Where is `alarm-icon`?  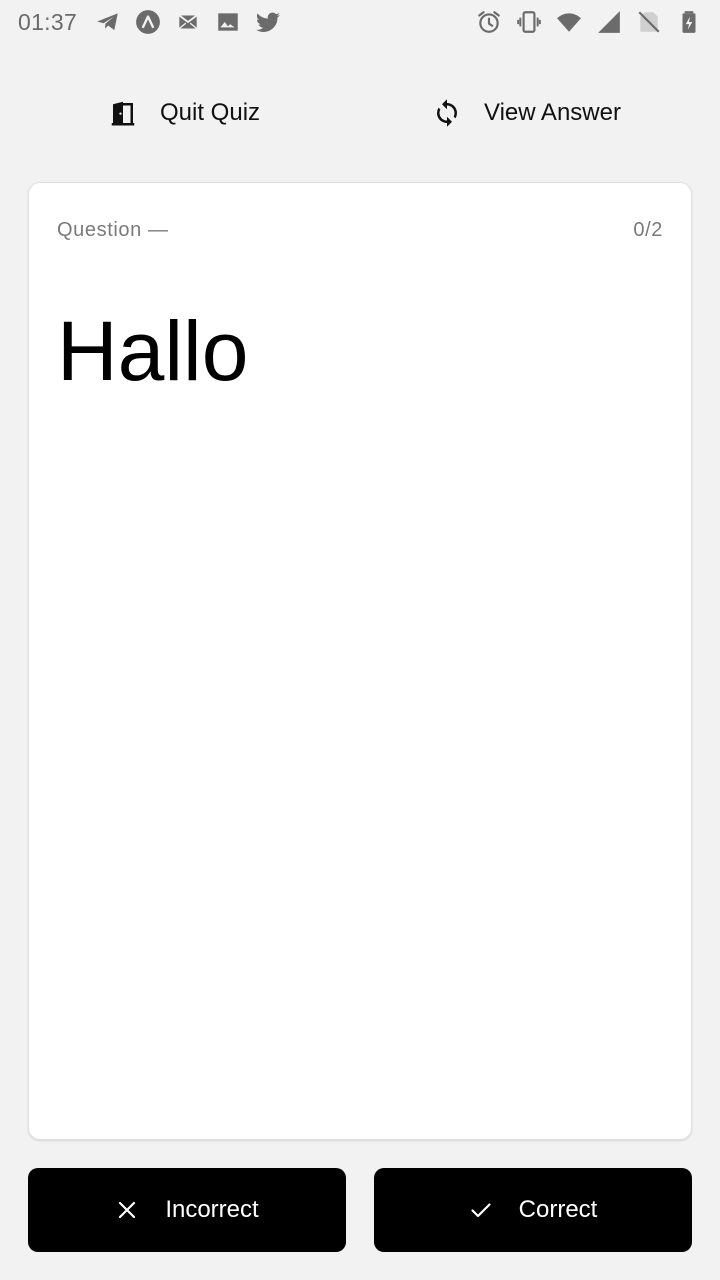 alarm-icon is located at coordinates (489, 22).